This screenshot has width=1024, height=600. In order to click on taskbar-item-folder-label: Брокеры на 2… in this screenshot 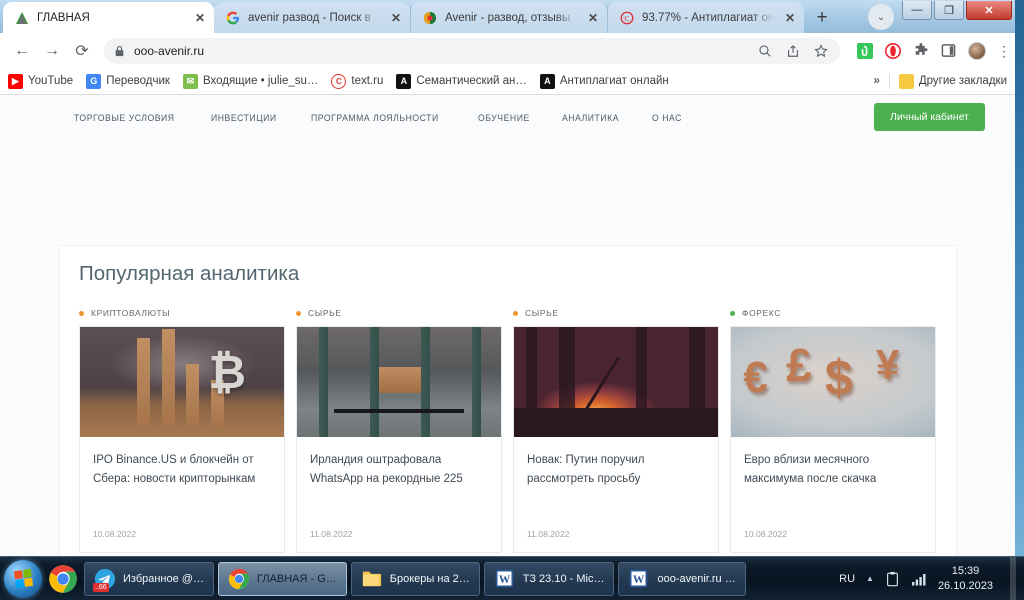, I will do `click(429, 578)`.